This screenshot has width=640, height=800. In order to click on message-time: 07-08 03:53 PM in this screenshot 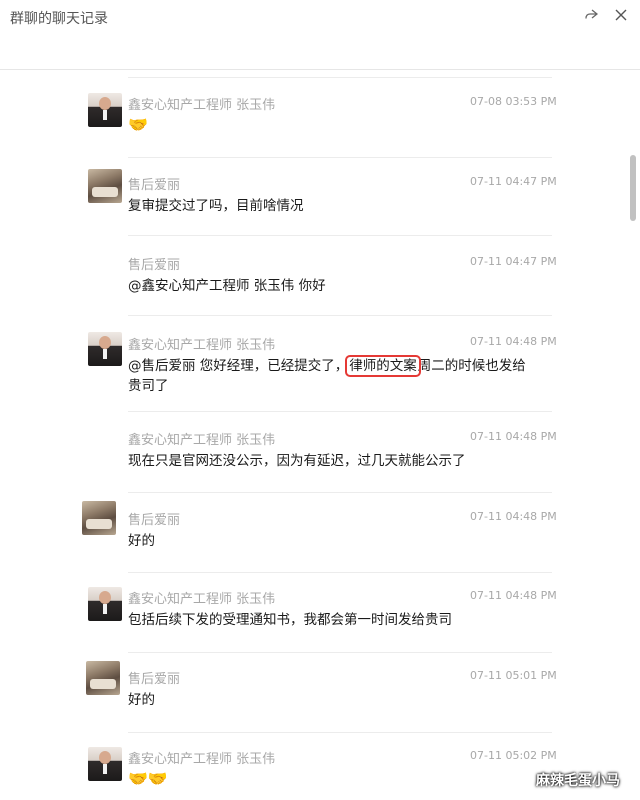, I will do `click(513, 101)`.